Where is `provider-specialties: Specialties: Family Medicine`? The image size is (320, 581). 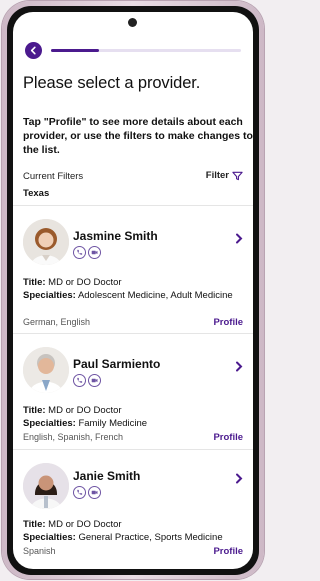
provider-specialties: Specialties: Family Medicine is located at coordinates (138, 424).